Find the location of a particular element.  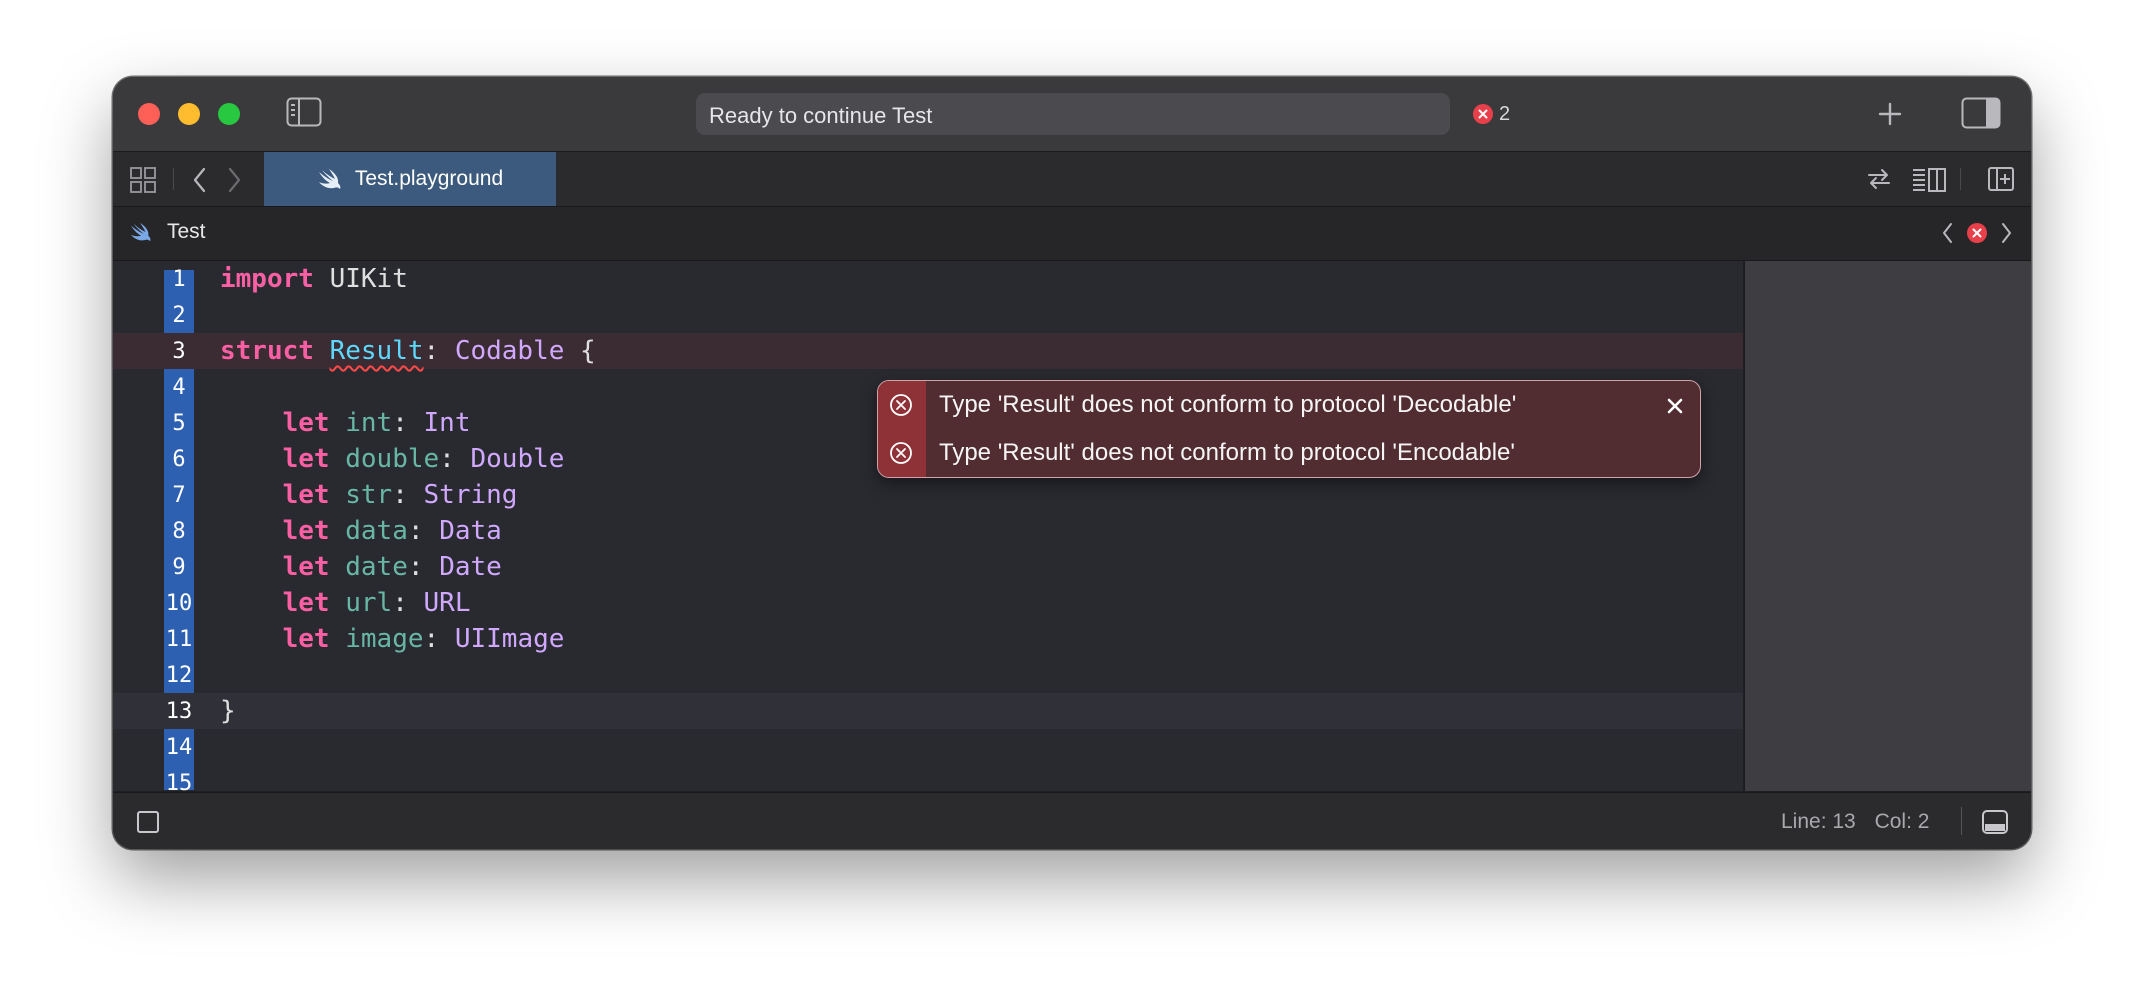

code-text: import UIKit is located at coordinates (314, 279).